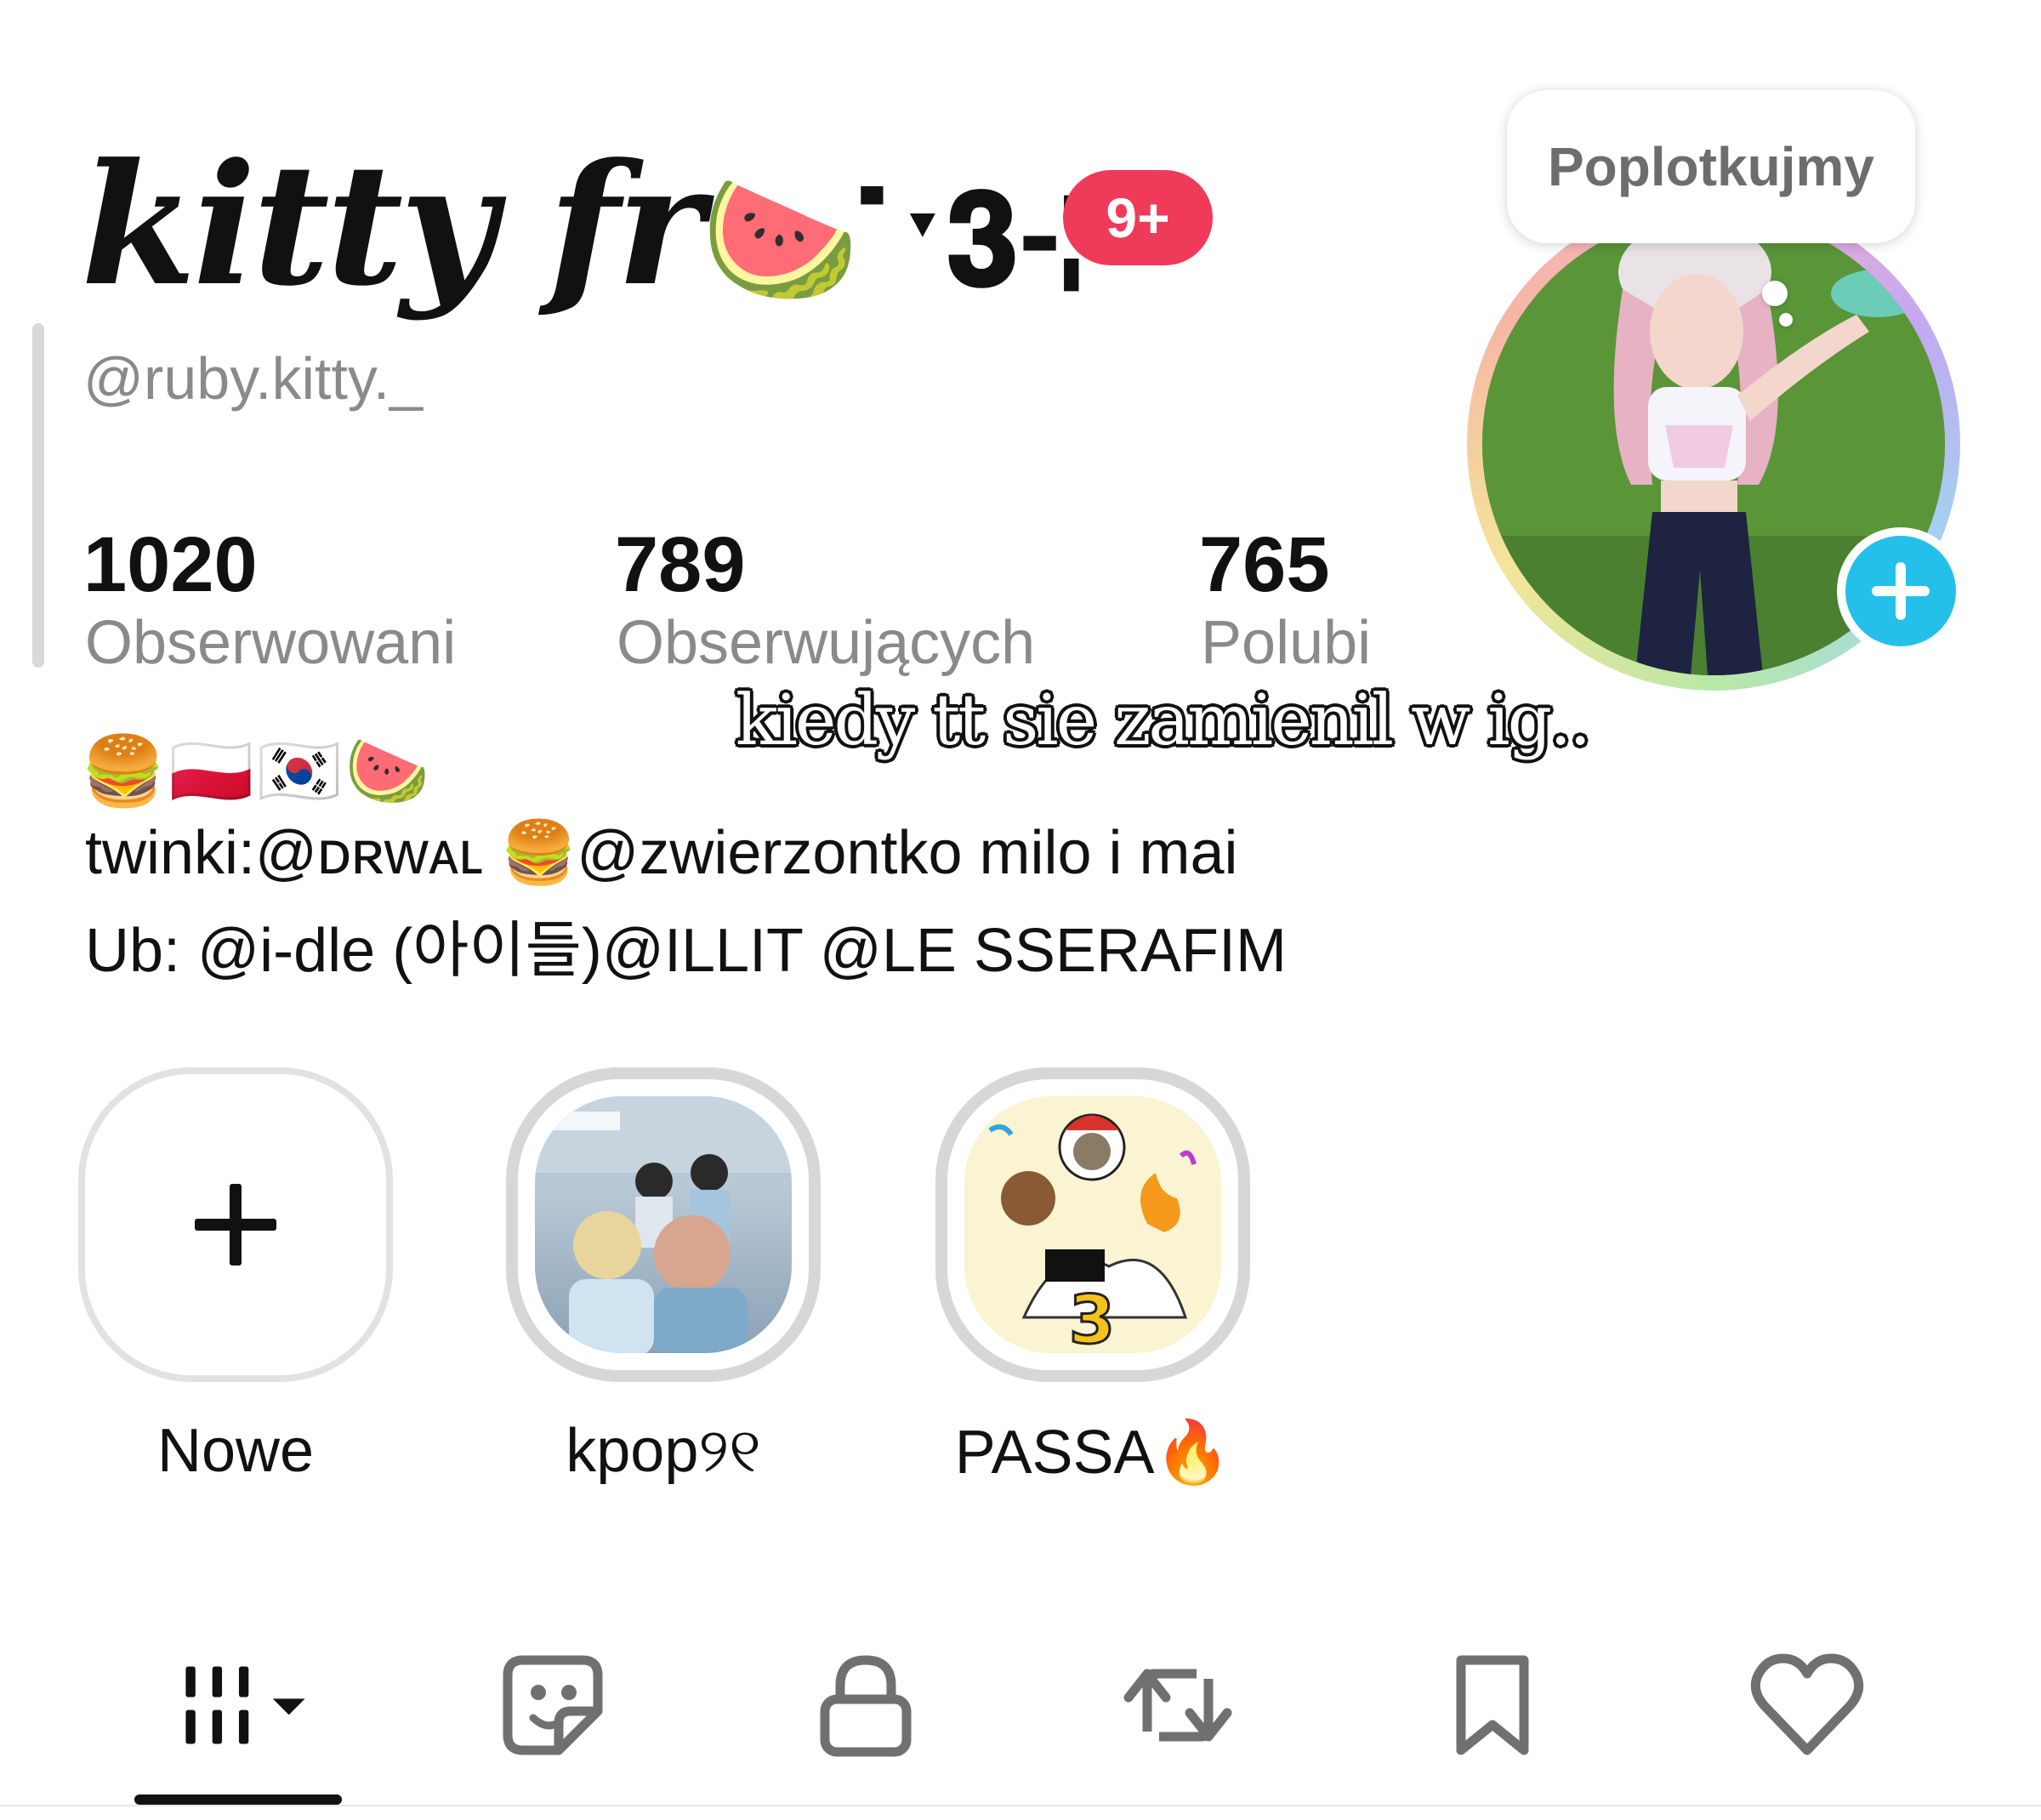 This screenshot has width=2041, height=1820. Describe the element at coordinates (170, 565) in the screenshot. I see `following-count: 1020` at that location.